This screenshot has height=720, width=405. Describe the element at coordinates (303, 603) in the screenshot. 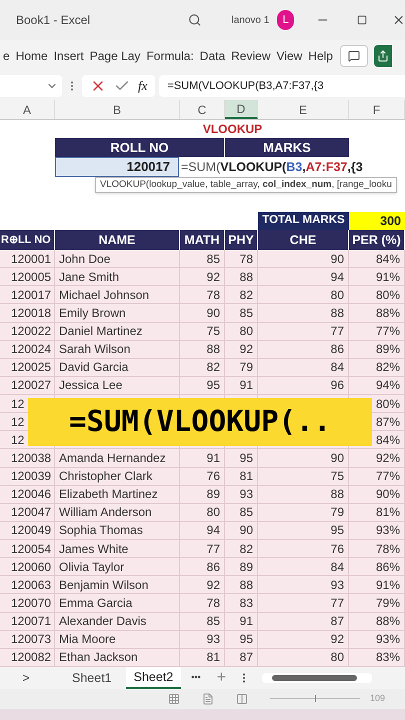

I see `table-cell: 77` at that location.